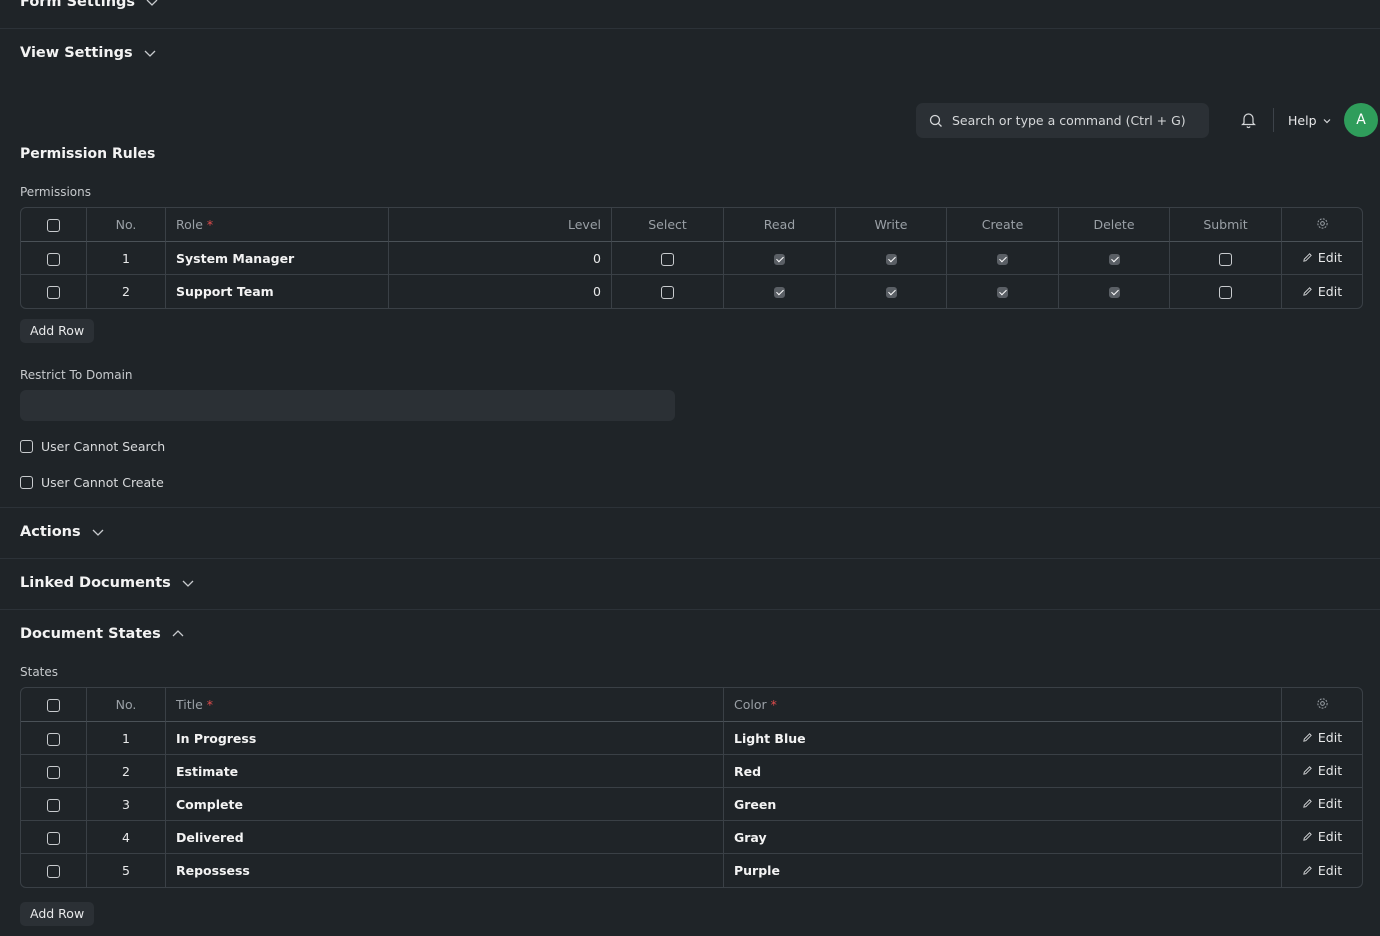 The height and width of the screenshot is (936, 1380). I want to click on navbar-separator, so click(1273, 120).